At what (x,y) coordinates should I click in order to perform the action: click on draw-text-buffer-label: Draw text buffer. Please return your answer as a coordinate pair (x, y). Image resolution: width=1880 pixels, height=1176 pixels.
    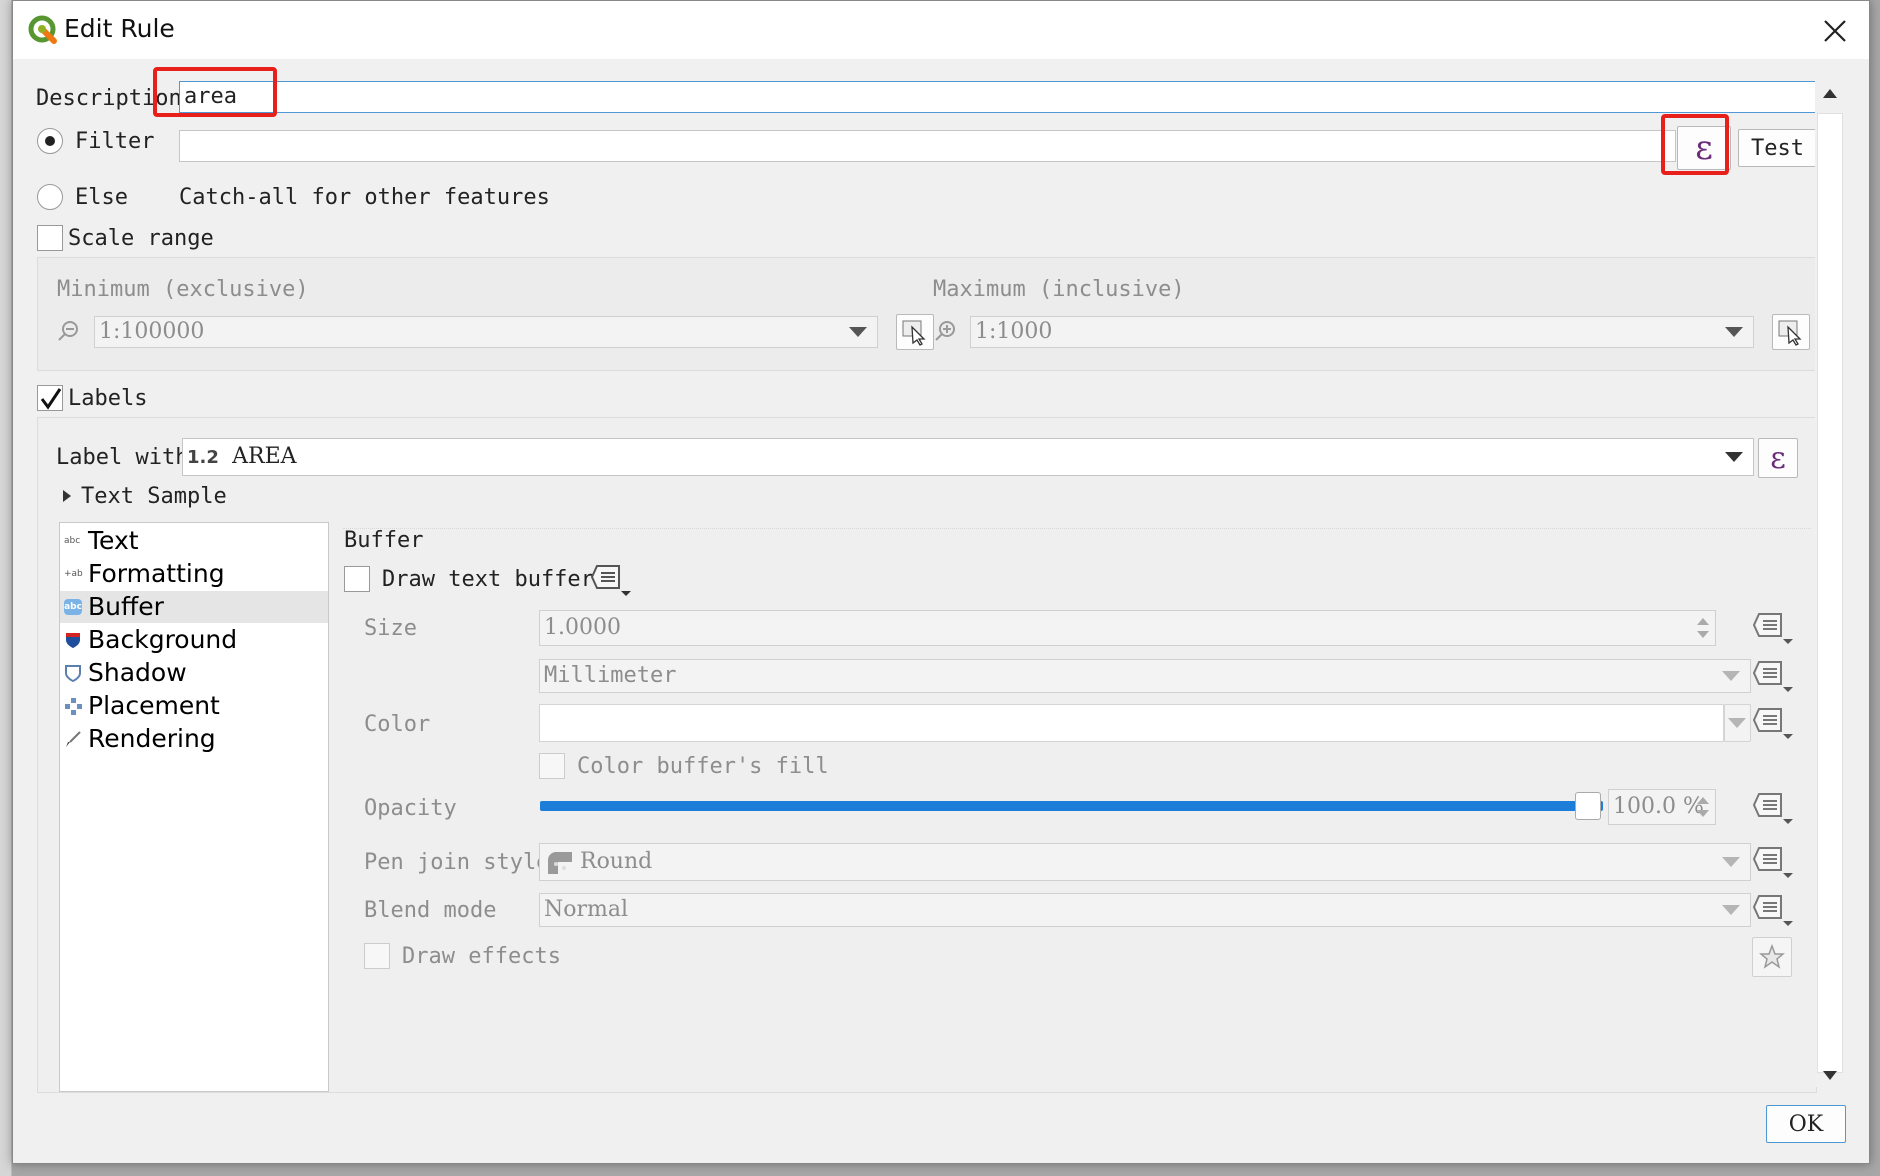
    Looking at the image, I should click on (488, 579).